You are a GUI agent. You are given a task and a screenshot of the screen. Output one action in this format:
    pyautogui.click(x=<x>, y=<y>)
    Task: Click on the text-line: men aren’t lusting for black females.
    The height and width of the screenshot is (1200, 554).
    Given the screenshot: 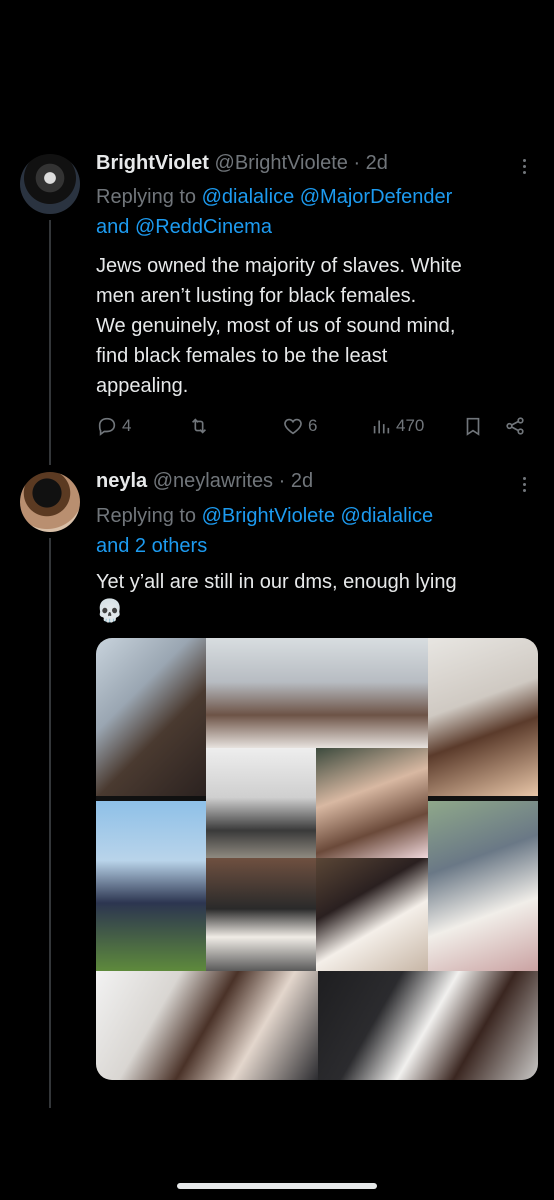 What is the action you would take?
    pyautogui.click(x=256, y=296)
    